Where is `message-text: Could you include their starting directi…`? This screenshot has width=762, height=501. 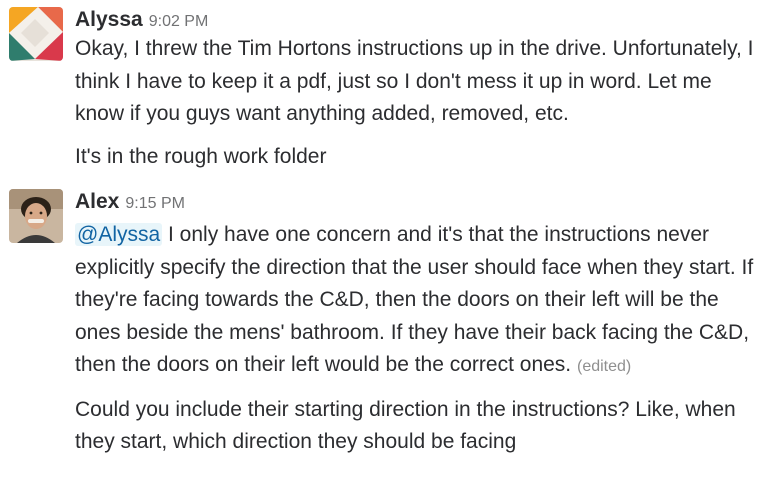 message-text: Could you include their starting directi… is located at coordinates (405, 425).